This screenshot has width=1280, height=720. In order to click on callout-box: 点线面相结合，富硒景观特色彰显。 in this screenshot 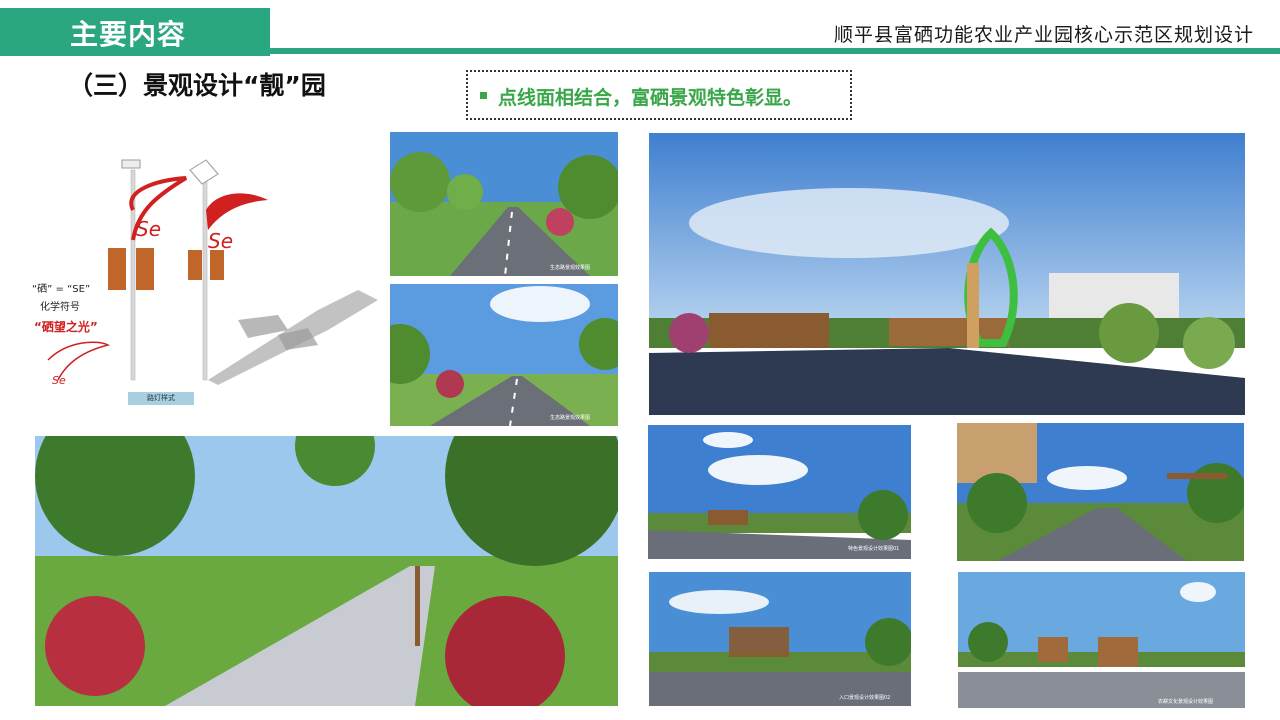, I will do `click(659, 95)`.